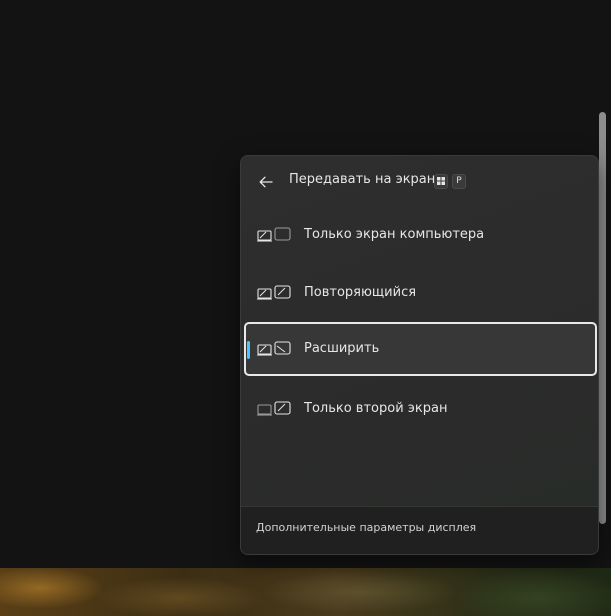  Describe the element at coordinates (362, 179) in the screenshot. I see `flyout-title: Передавать на экран` at that location.